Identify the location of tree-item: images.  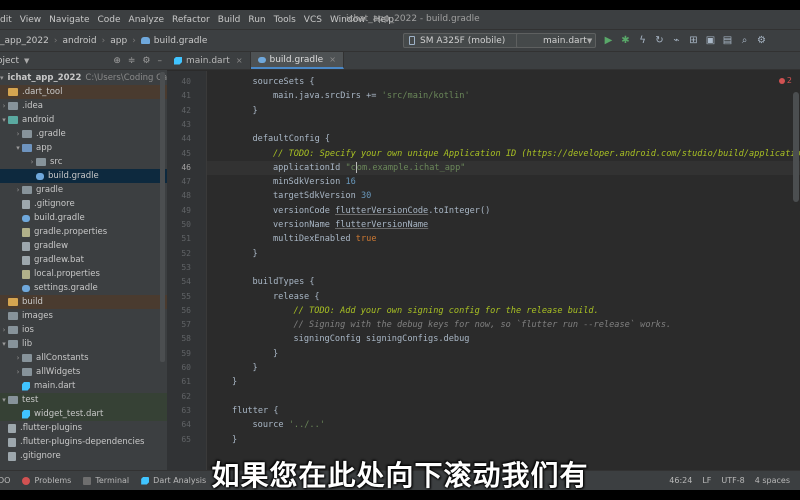
(83, 316).